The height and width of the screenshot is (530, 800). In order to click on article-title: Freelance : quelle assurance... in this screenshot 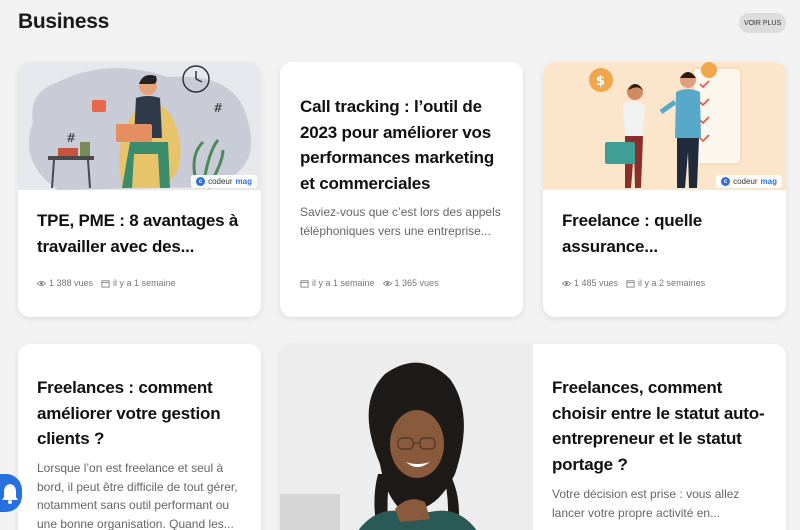, I will do `click(667, 233)`.